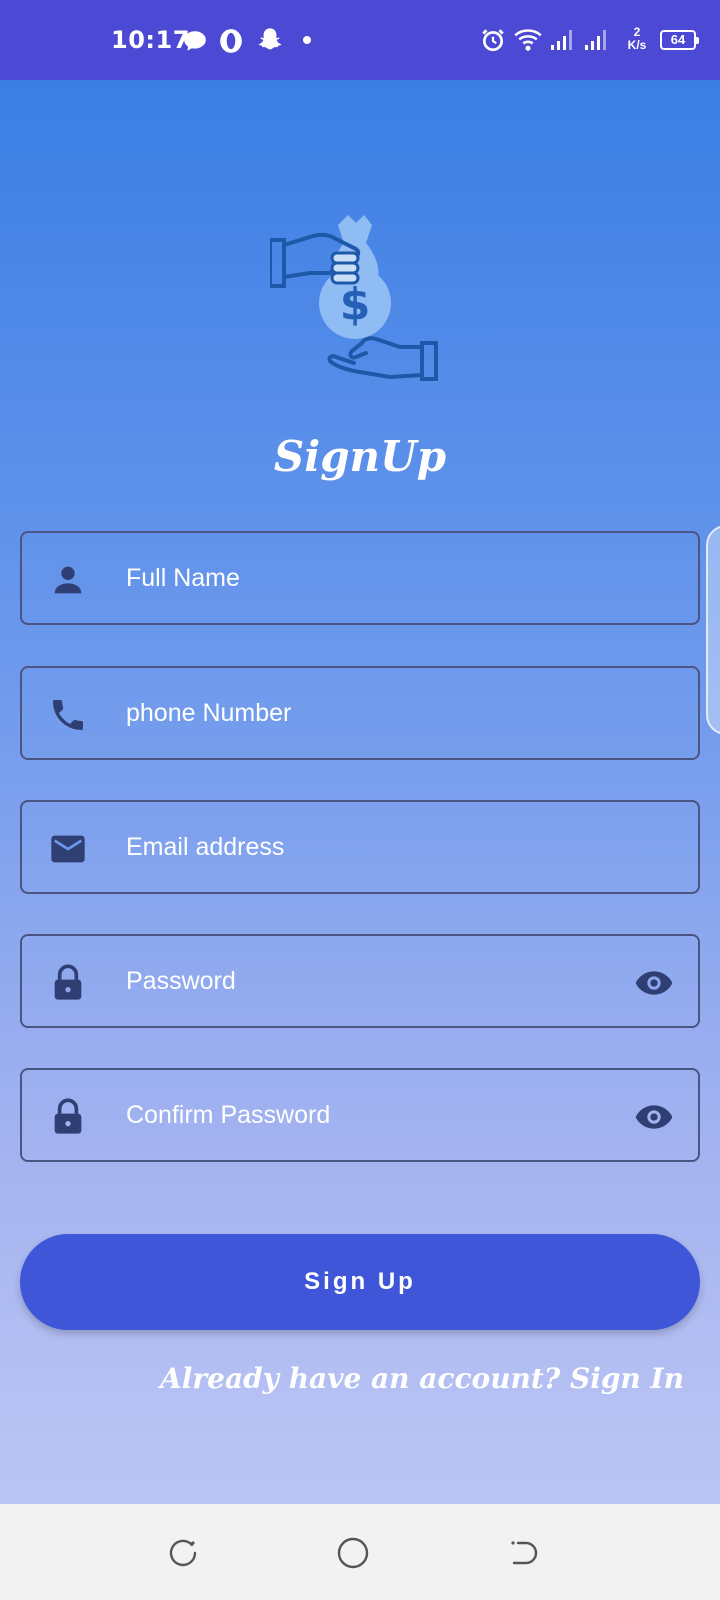 Image resolution: width=720 pixels, height=1600 pixels. Describe the element at coordinates (68, 849) in the screenshot. I see `email-icon` at that location.